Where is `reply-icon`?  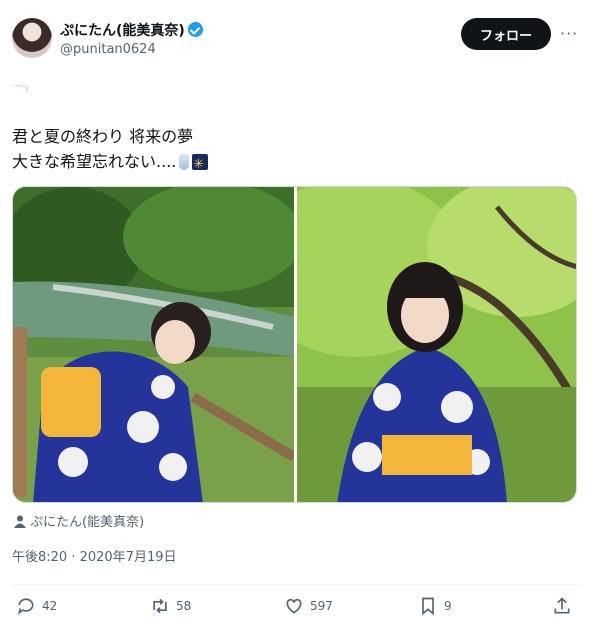 reply-icon is located at coordinates (26, 606).